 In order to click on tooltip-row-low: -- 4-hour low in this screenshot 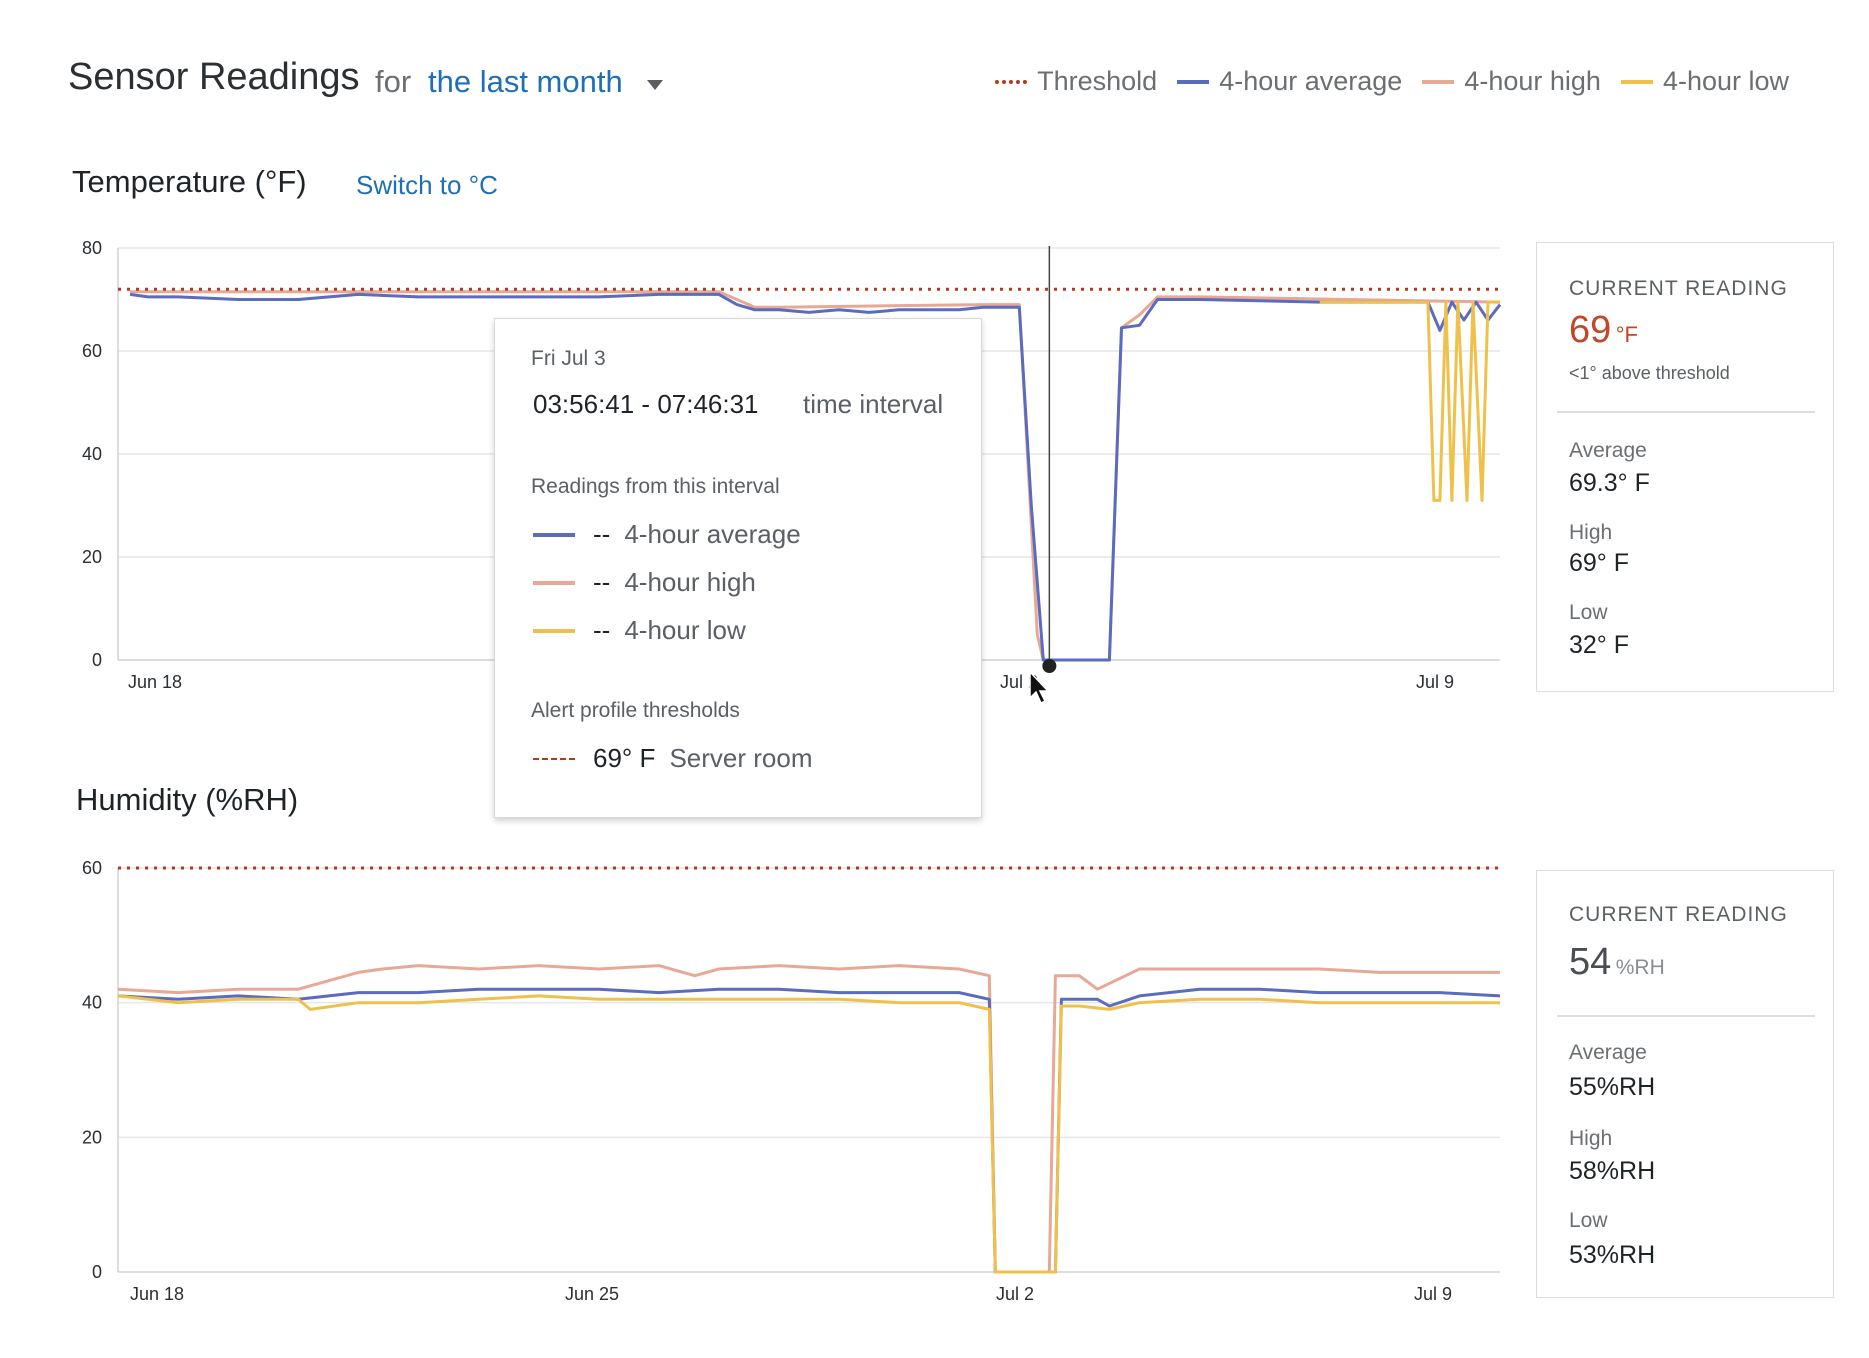, I will do `click(639, 630)`.